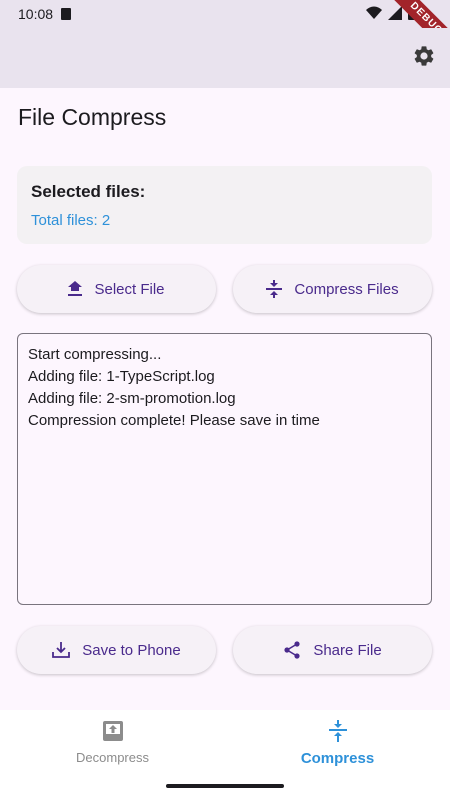 The width and height of the screenshot is (450, 800). Describe the element at coordinates (129, 289) in the screenshot. I see `select-file-label: Select File` at that location.